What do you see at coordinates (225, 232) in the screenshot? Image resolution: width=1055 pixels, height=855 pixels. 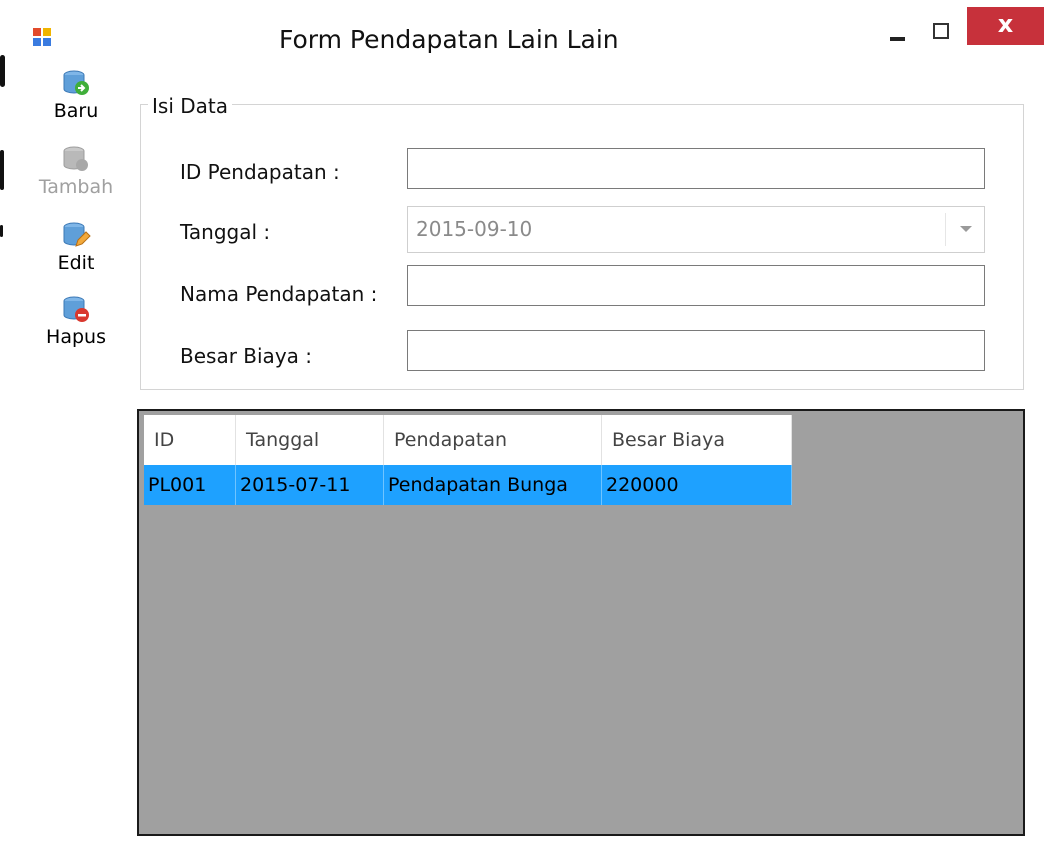 I see `date-label: Tanggal :` at bounding box center [225, 232].